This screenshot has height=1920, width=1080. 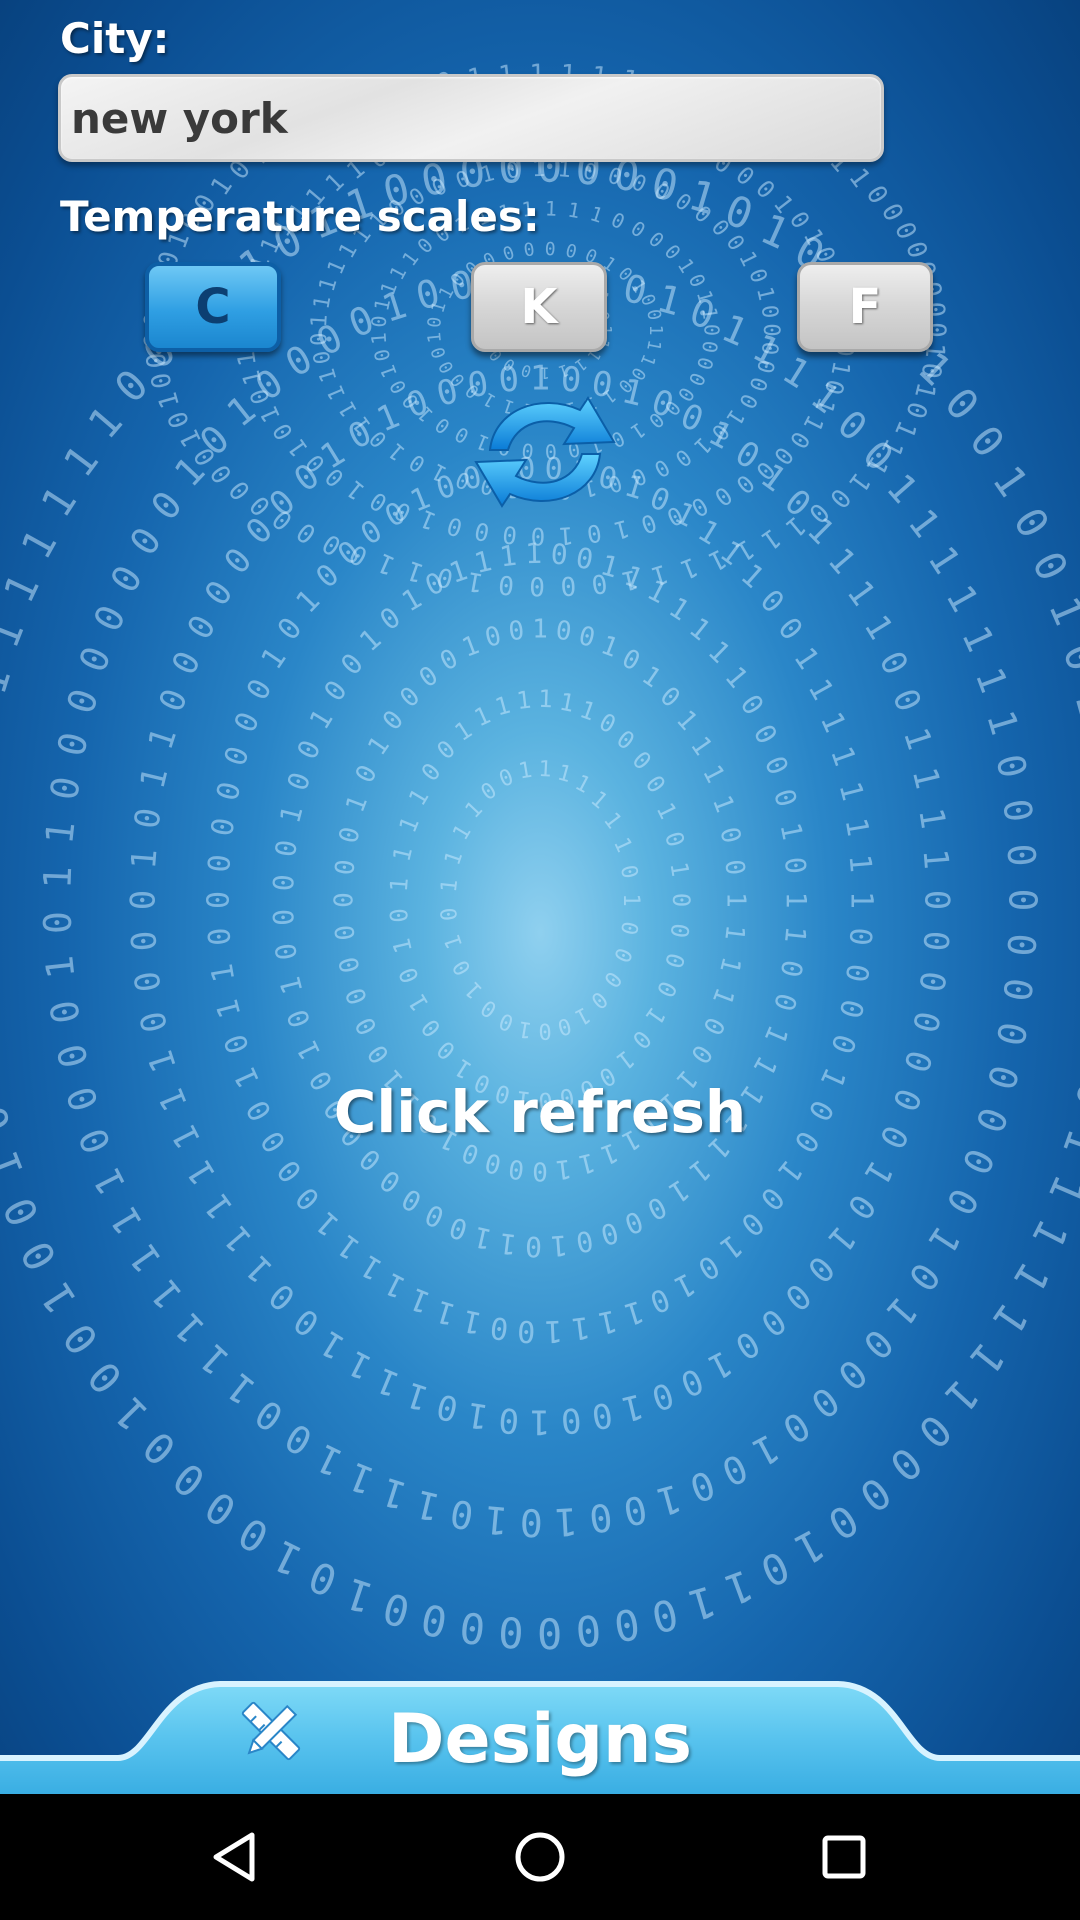 I want to click on scale-kelvin-button: K, so click(x=539, y=307).